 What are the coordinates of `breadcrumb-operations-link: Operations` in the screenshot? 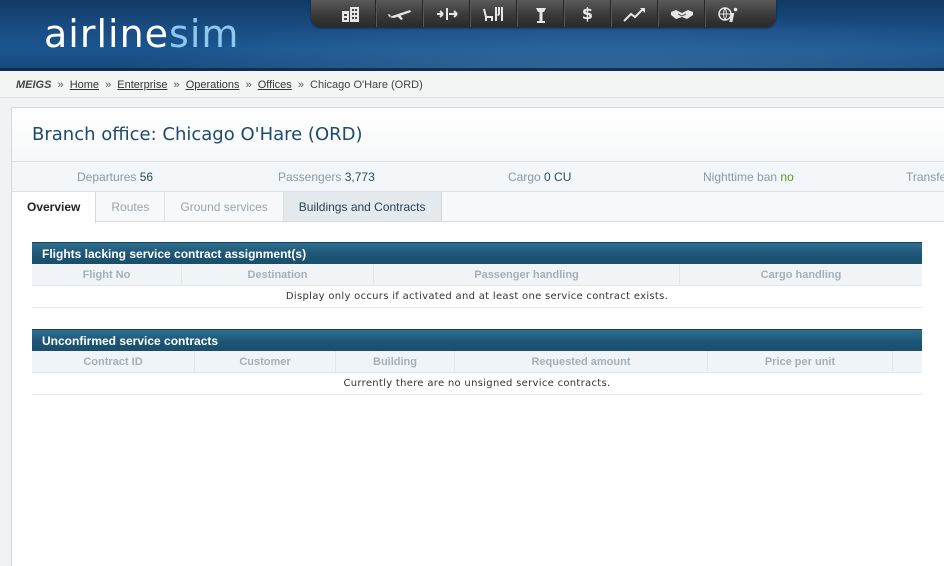 It's located at (213, 85).